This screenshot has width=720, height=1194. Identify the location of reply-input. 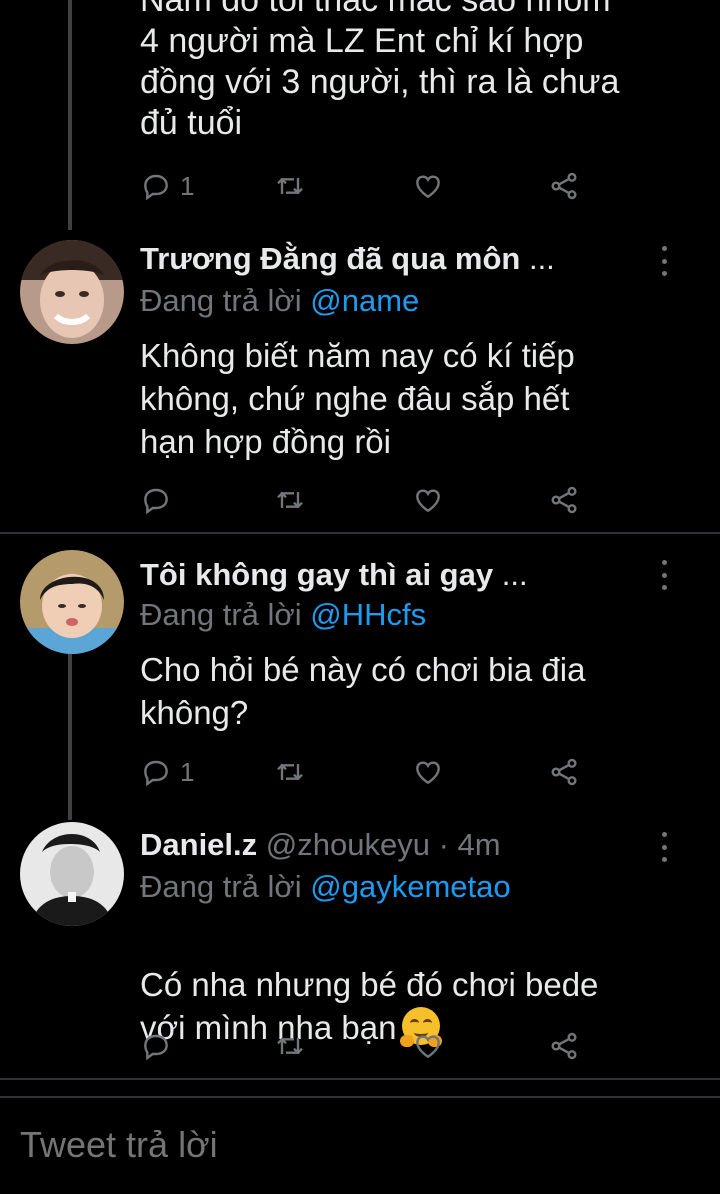
(360, 1145).